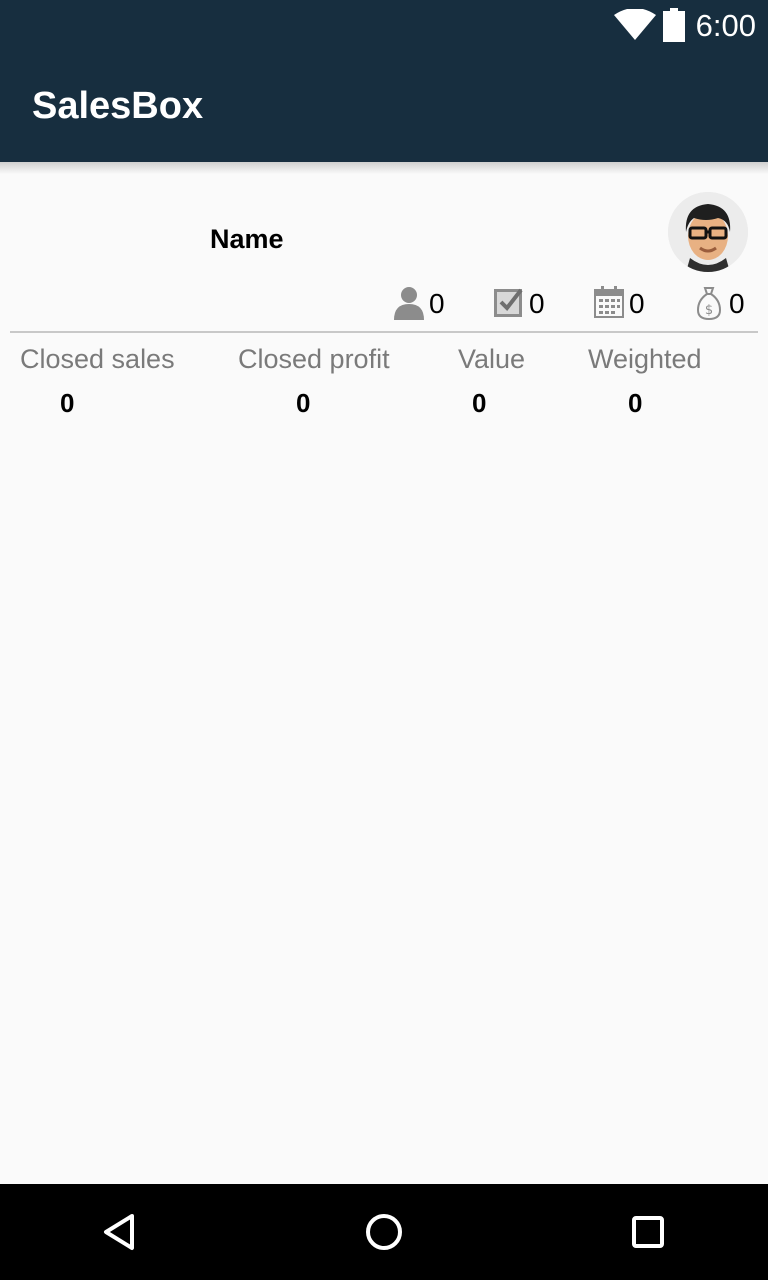 The image size is (768, 1280). I want to click on metric-label: Closed profit, so click(314, 359).